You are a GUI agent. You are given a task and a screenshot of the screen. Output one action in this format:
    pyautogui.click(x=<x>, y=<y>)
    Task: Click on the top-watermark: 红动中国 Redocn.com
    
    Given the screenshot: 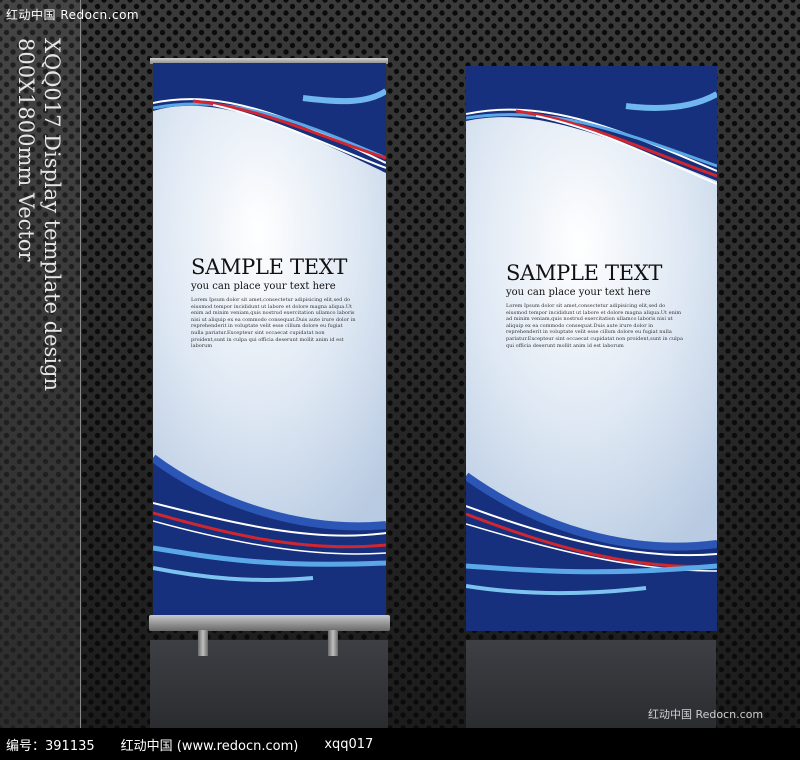 What is the action you would take?
    pyautogui.click(x=73, y=15)
    